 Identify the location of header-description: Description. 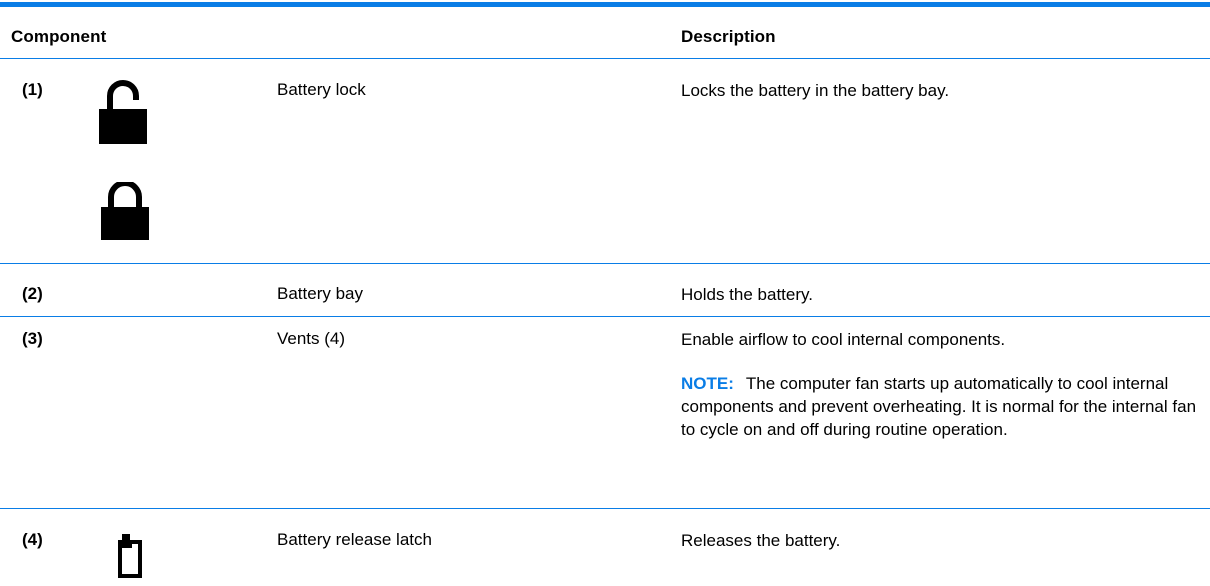
(728, 36).